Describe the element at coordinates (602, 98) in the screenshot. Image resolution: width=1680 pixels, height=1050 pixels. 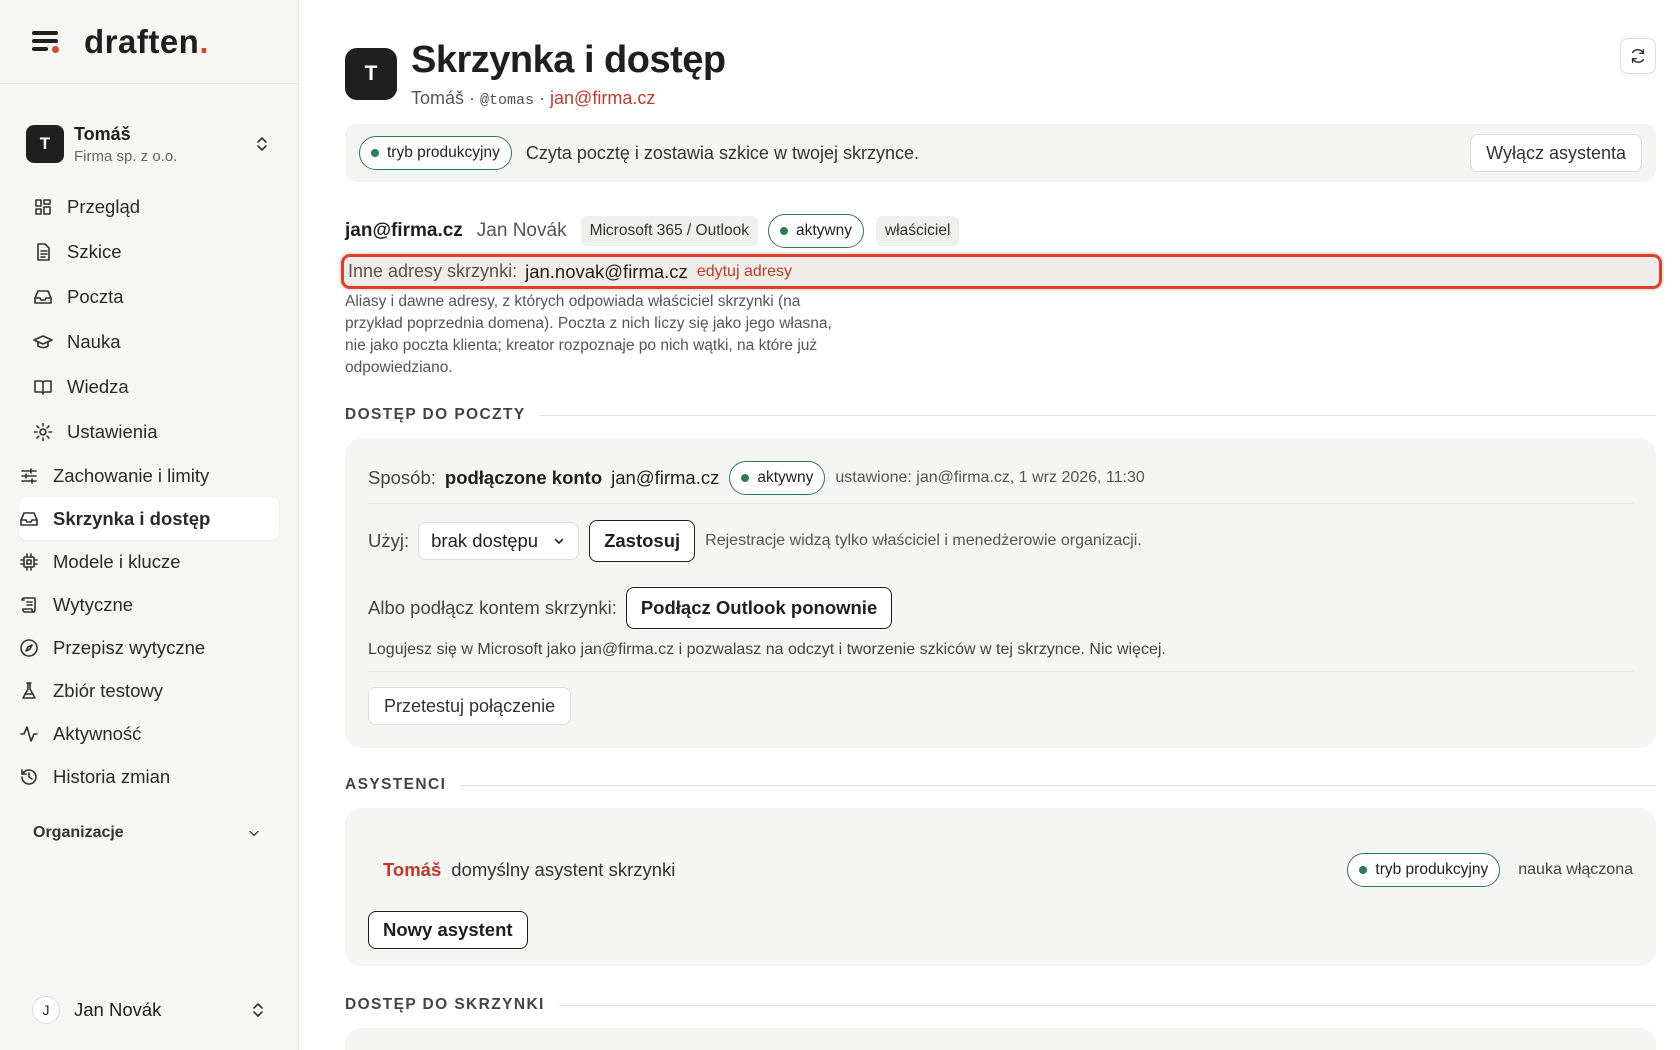
I see `user-email-link: jan@firma.cz` at that location.